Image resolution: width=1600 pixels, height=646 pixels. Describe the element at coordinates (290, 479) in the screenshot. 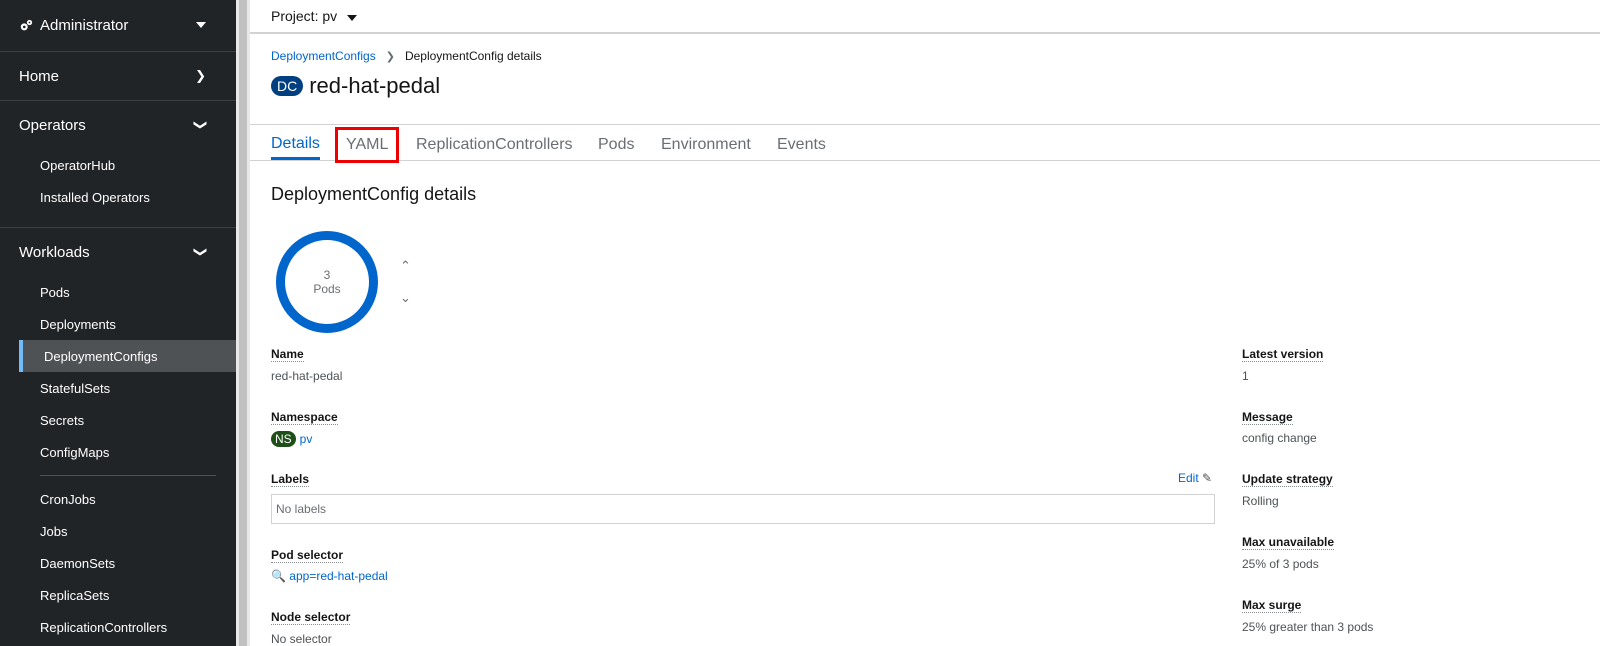

I see `labels-label: Labels` at that location.